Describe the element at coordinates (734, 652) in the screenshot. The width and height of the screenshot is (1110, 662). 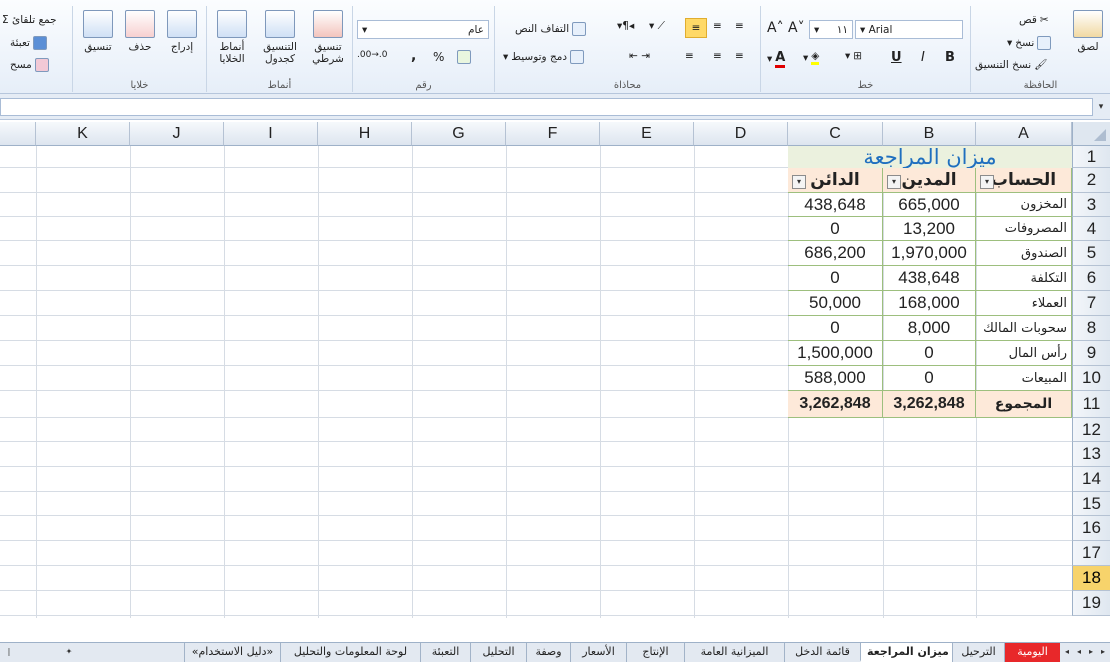
I see `sheet-tab: الميزانية العامة` at that location.